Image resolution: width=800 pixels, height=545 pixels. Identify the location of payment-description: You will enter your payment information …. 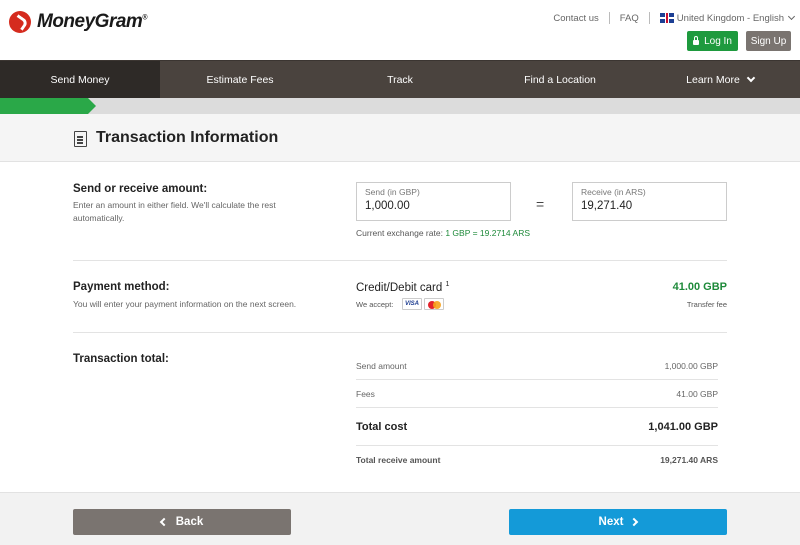
(185, 304).